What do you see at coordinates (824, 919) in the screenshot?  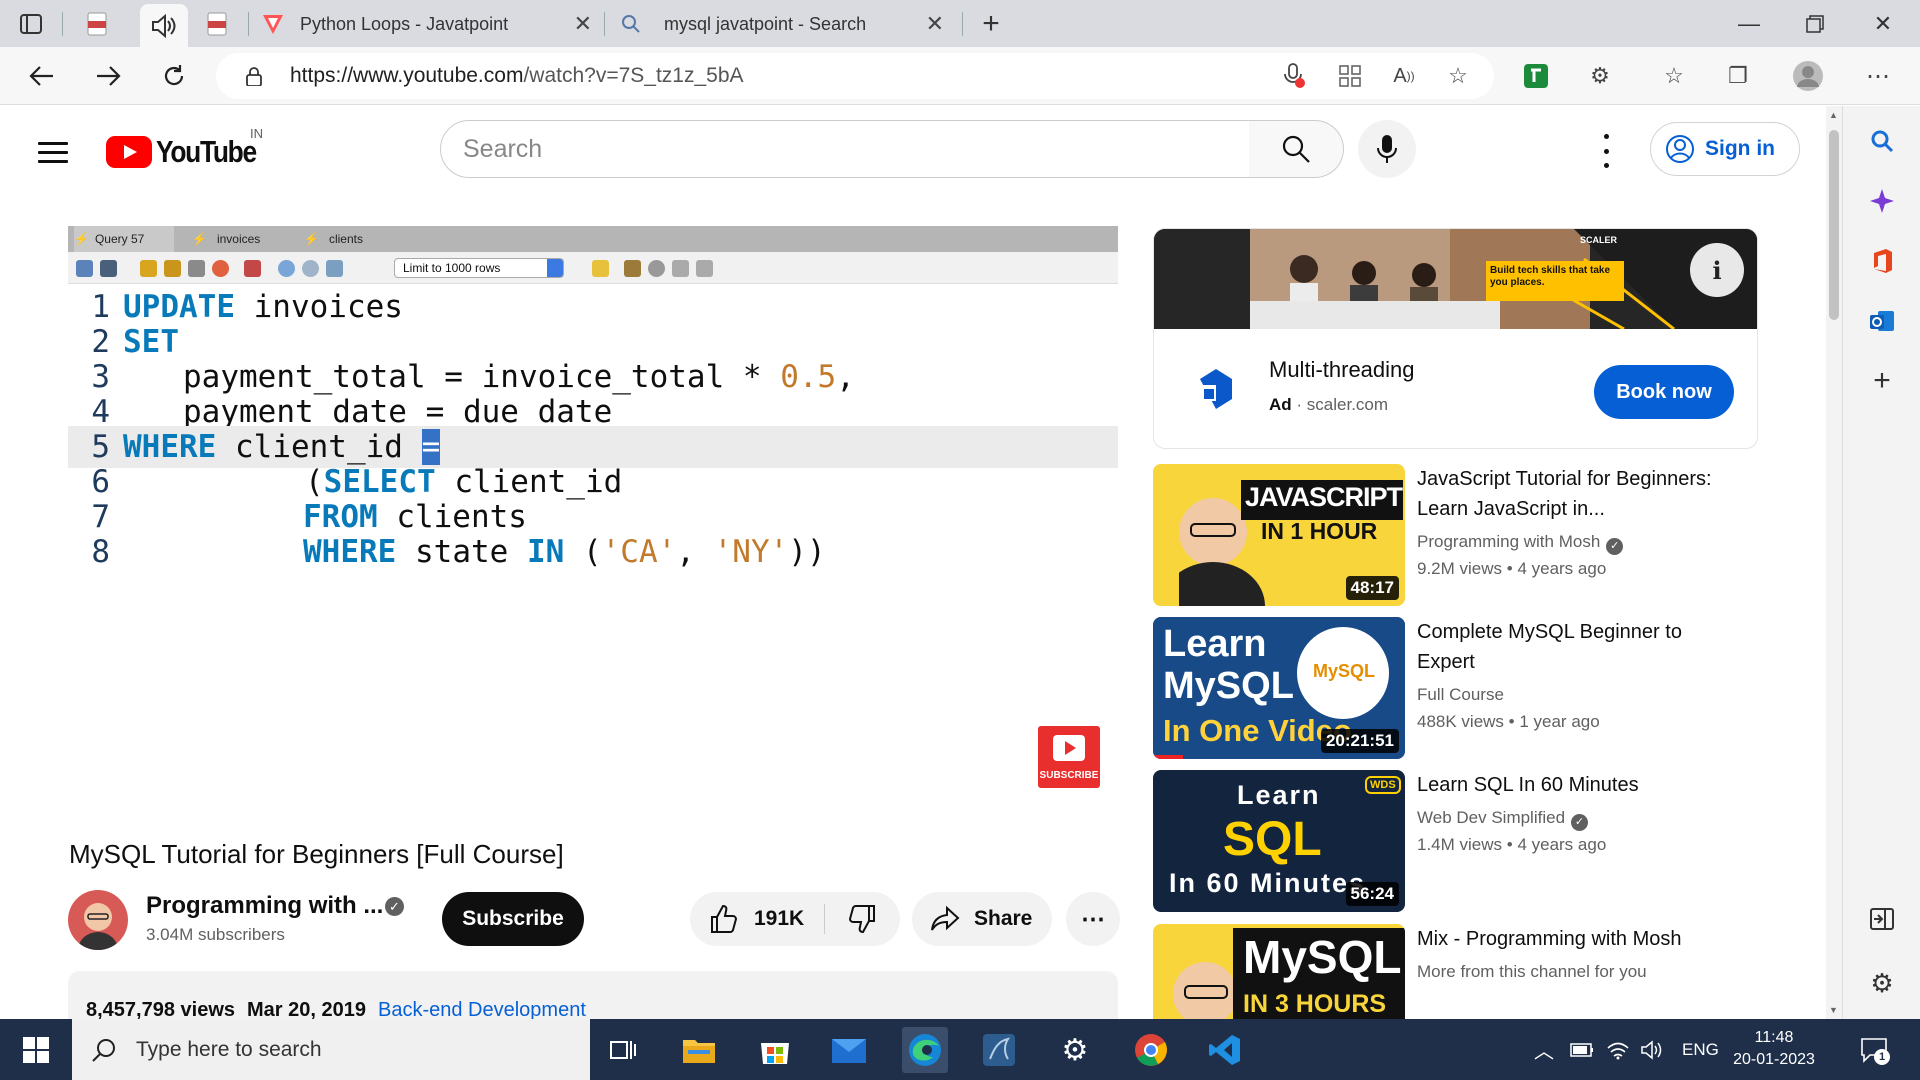 I see `like-divider` at bounding box center [824, 919].